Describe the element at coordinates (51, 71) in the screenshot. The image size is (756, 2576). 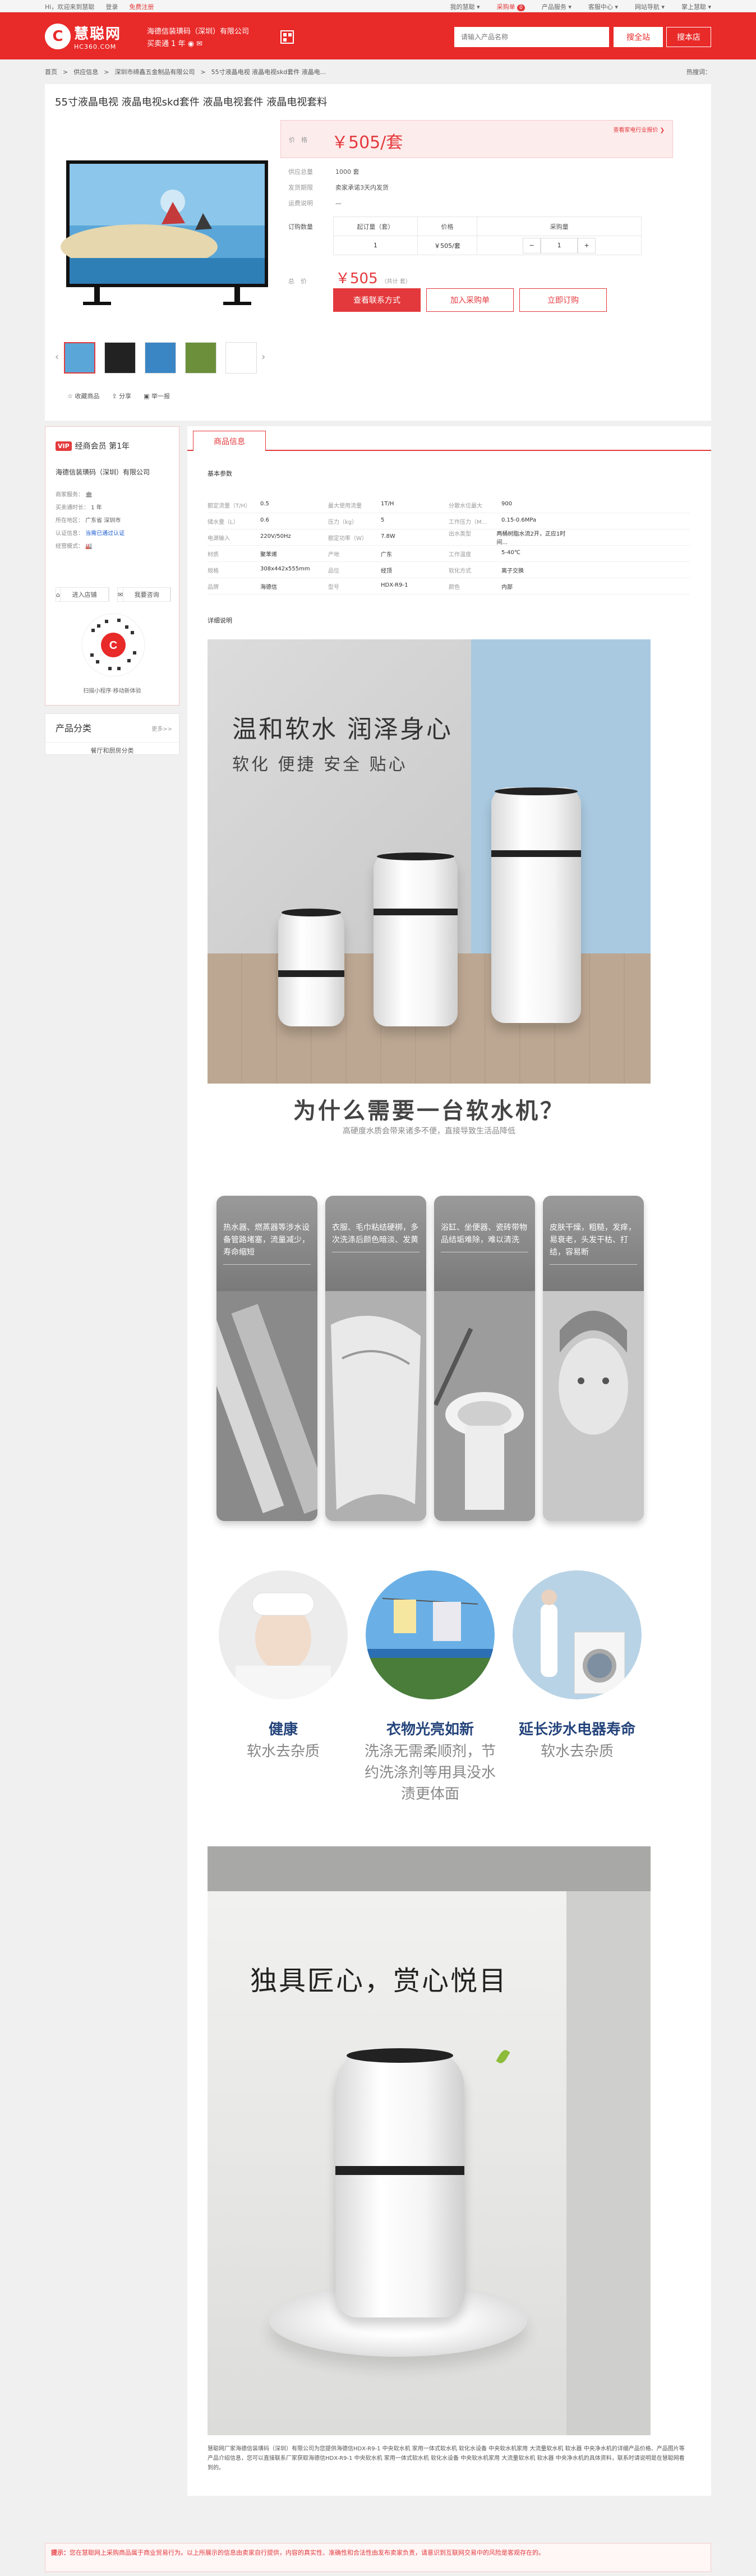
I see `breadcrumb-home: 首页` at that location.